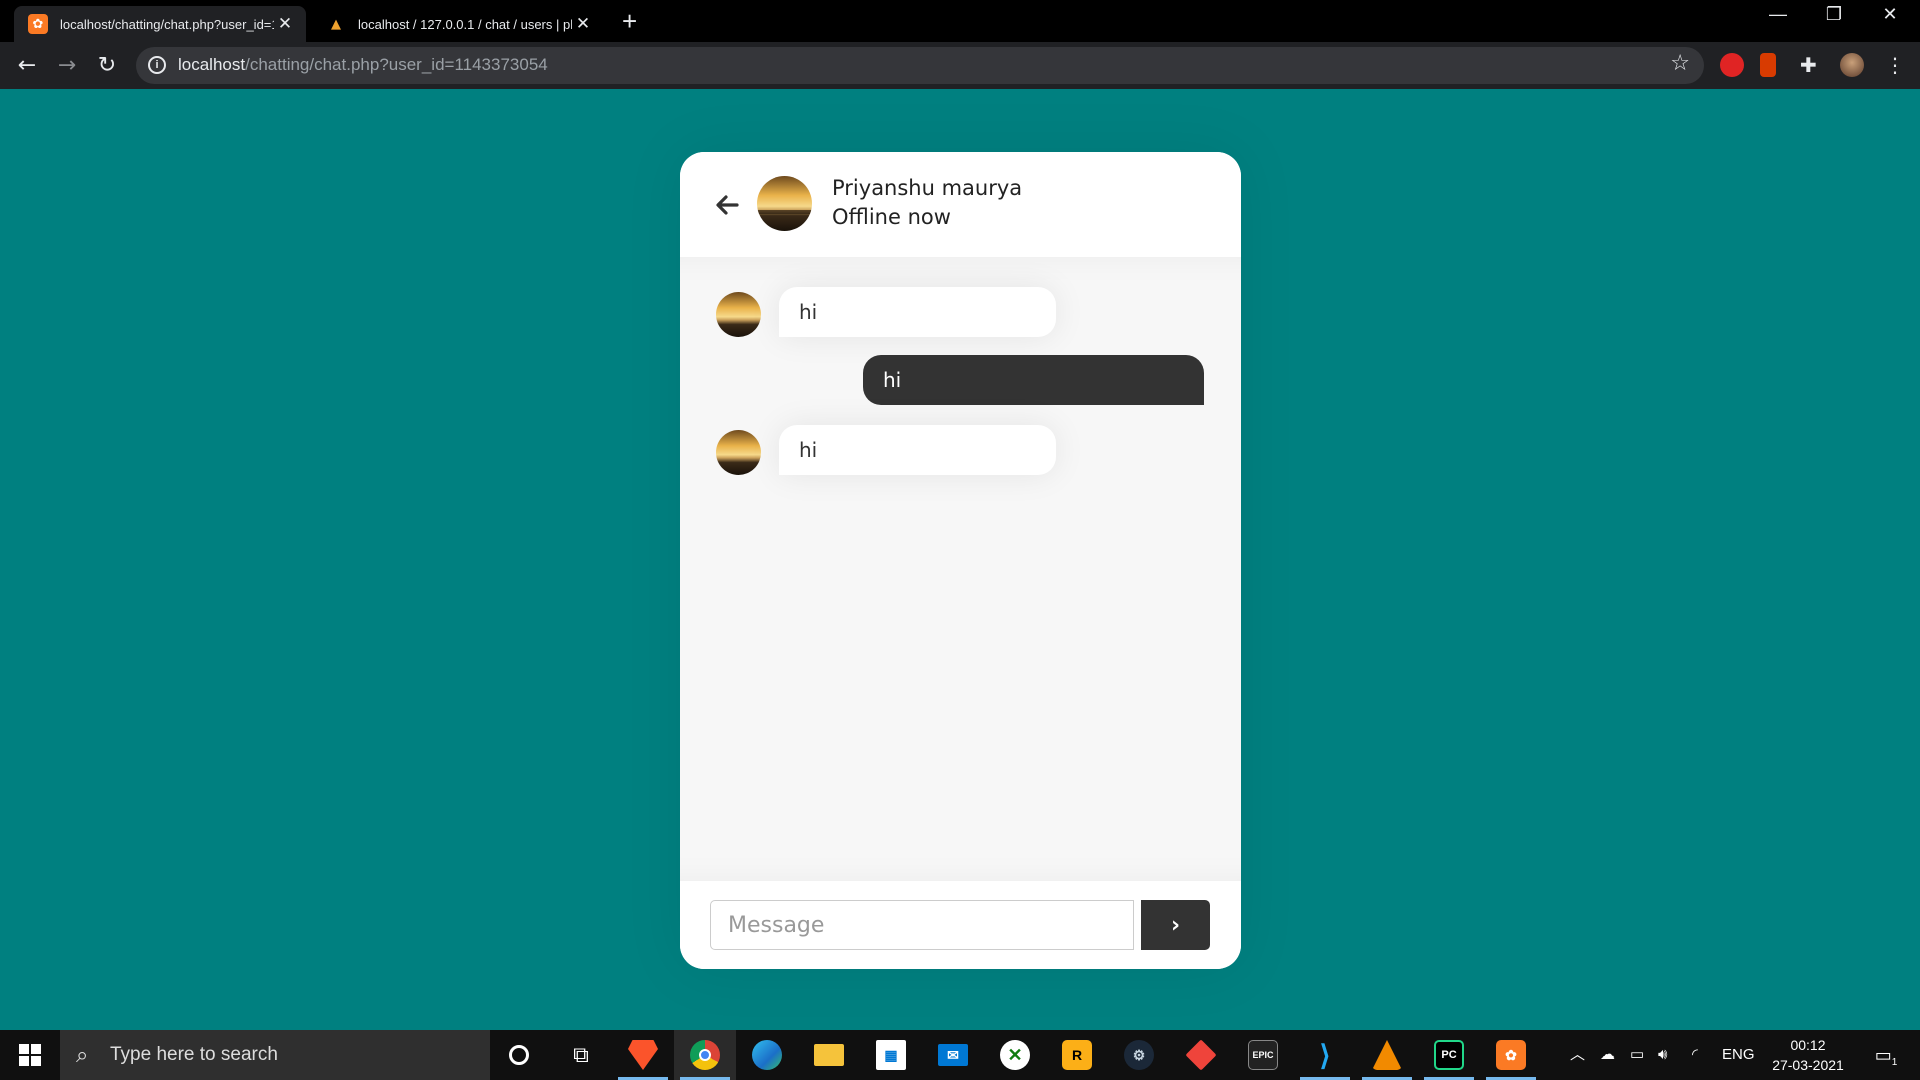 The height and width of the screenshot is (1080, 1920). What do you see at coordinates (157, 65) in the screenshot?
I see `site-info-icon: i` at bounding box center [157, 65].